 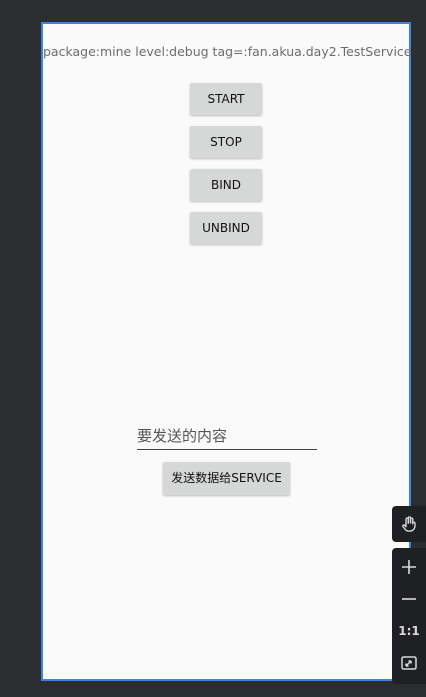 What do you see at coordinates (226, 478) in the screenshot?
I see `send-to-service-button: 发送数据给SERVICE` at bounding box center [226, 478].